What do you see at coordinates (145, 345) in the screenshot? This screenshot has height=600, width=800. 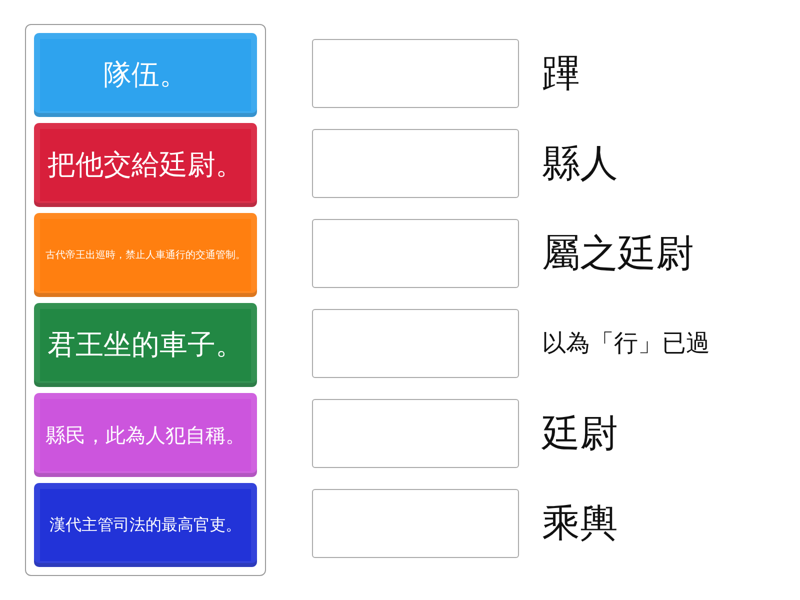 I see `answer-tile: 君王坐的車子。` at bounding box center [145, 345].